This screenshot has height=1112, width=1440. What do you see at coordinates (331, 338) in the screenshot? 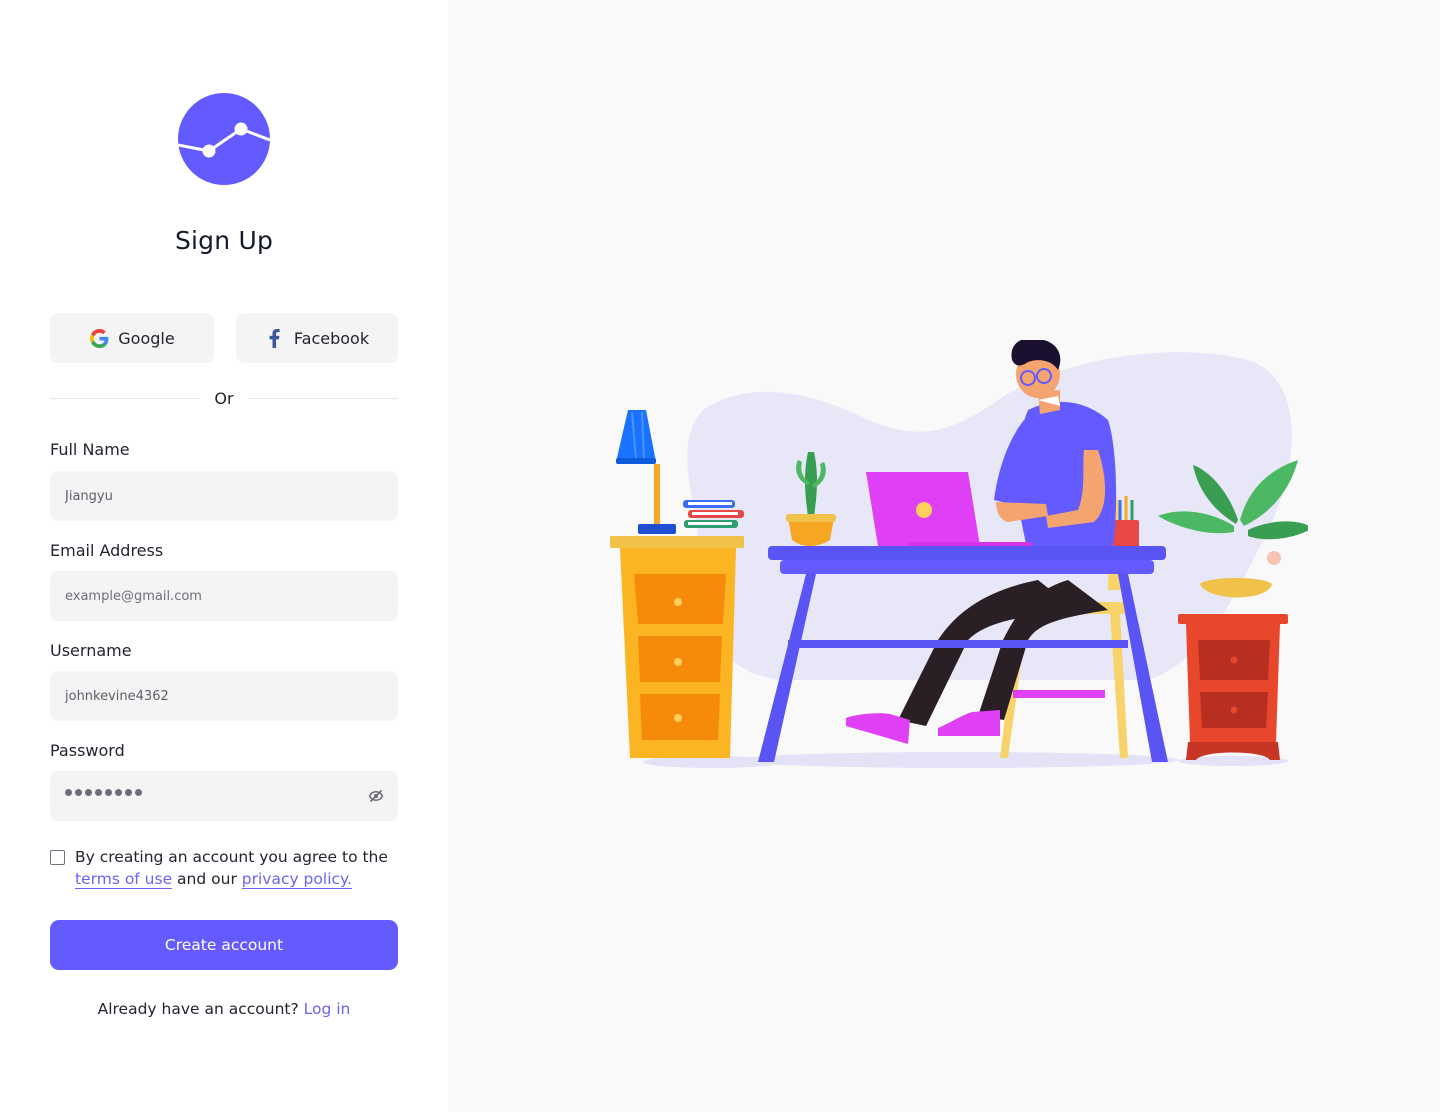
I see `facebook-button-label: Facebook` at bounding box center [331, 338].